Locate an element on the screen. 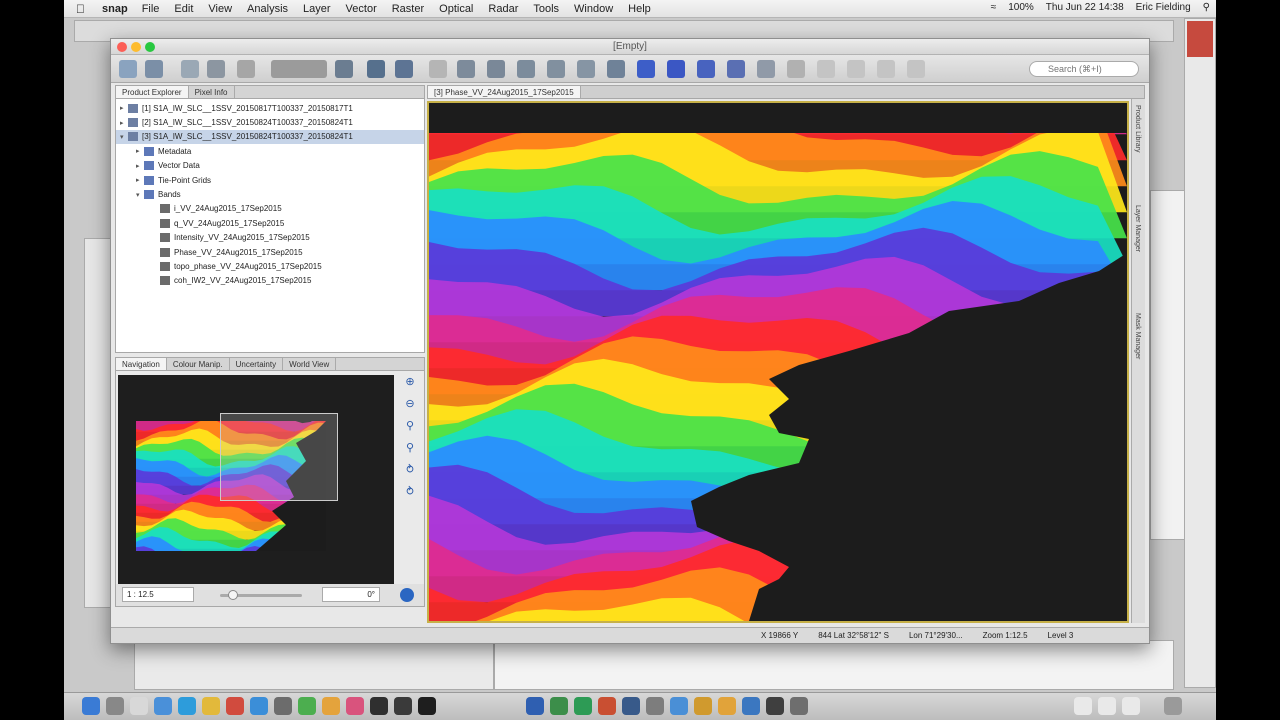  tree-row: ▾ Bands is located at coordinates (270, 194).